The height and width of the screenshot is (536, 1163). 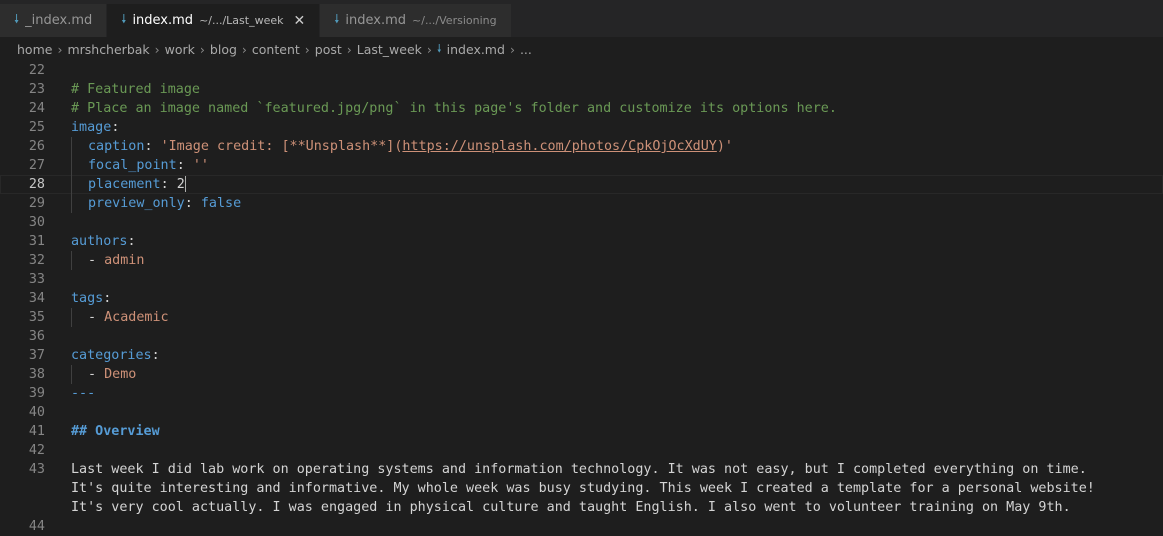 What do you see at coordinates (581, 241) in the screenshot?
I see `code-line: 31 authors:` at bounding box center [581, 241].